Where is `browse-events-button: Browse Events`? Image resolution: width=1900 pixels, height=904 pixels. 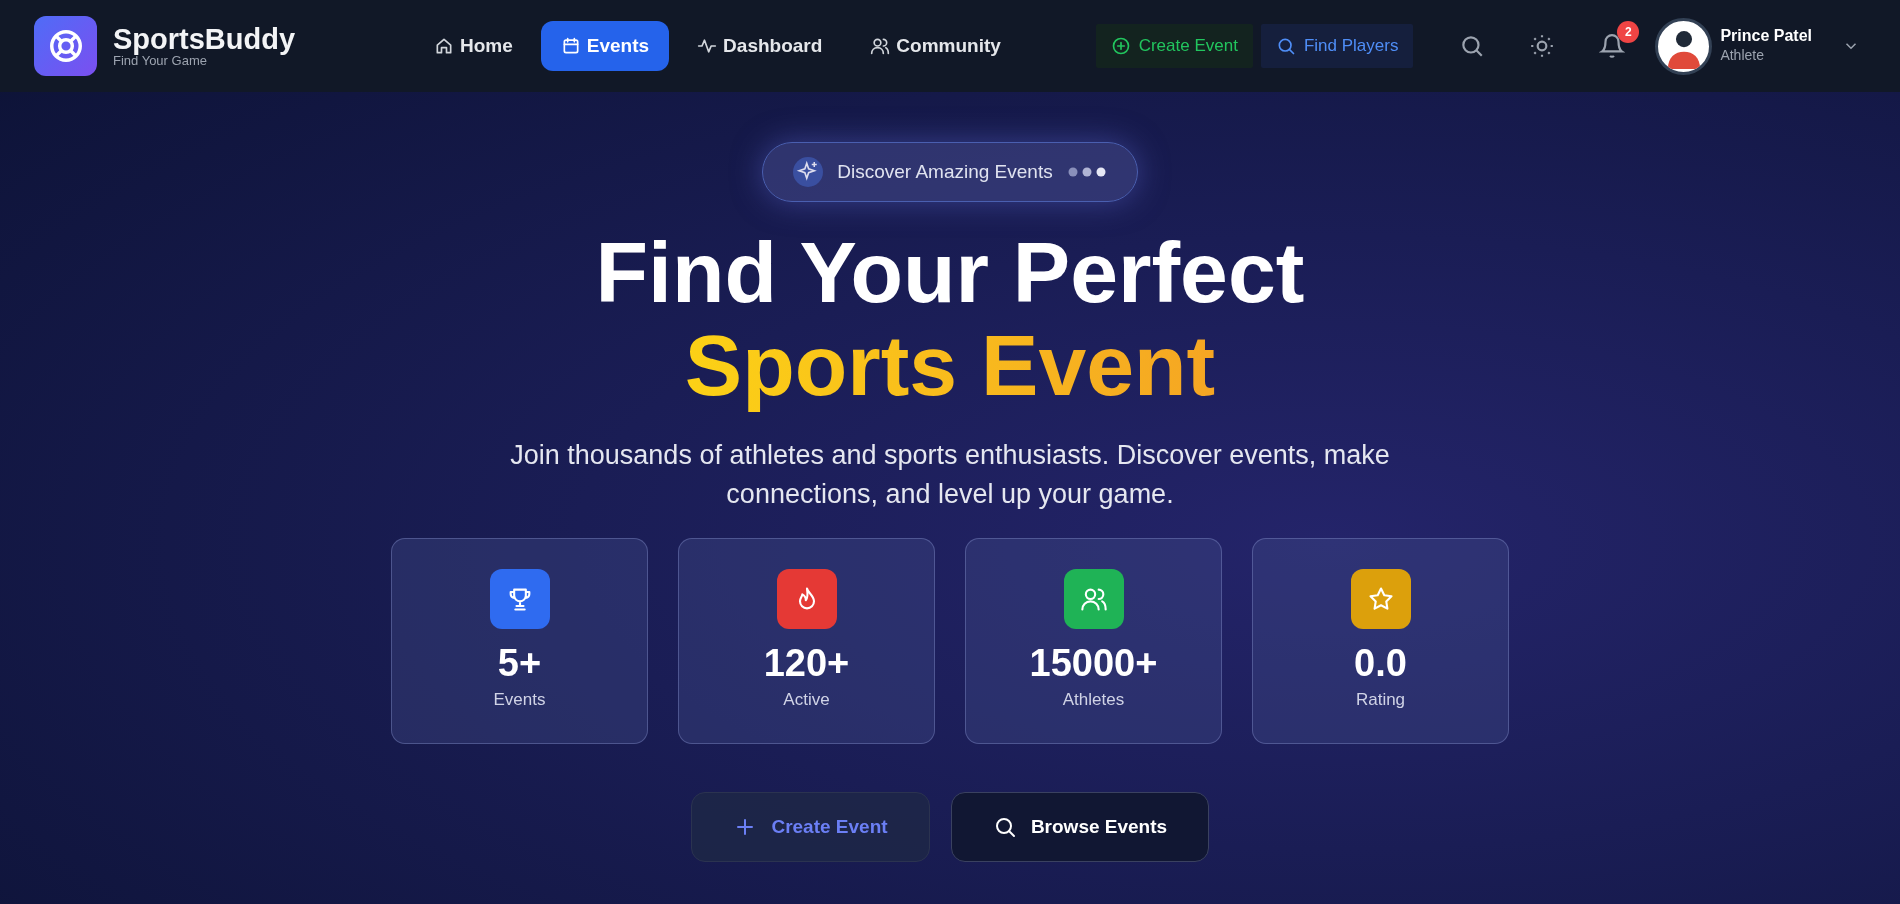
browse-events-button: Browse Events is located at coordinates (1080, 827).